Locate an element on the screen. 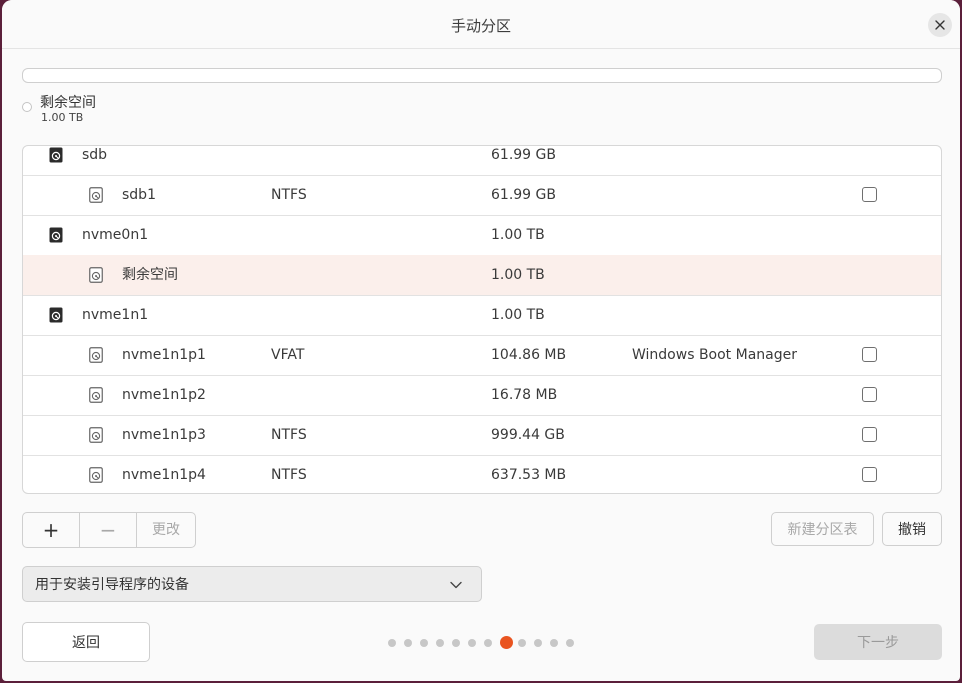  partition-name: nvme1n1p3 is located at coordinates (164, 435).